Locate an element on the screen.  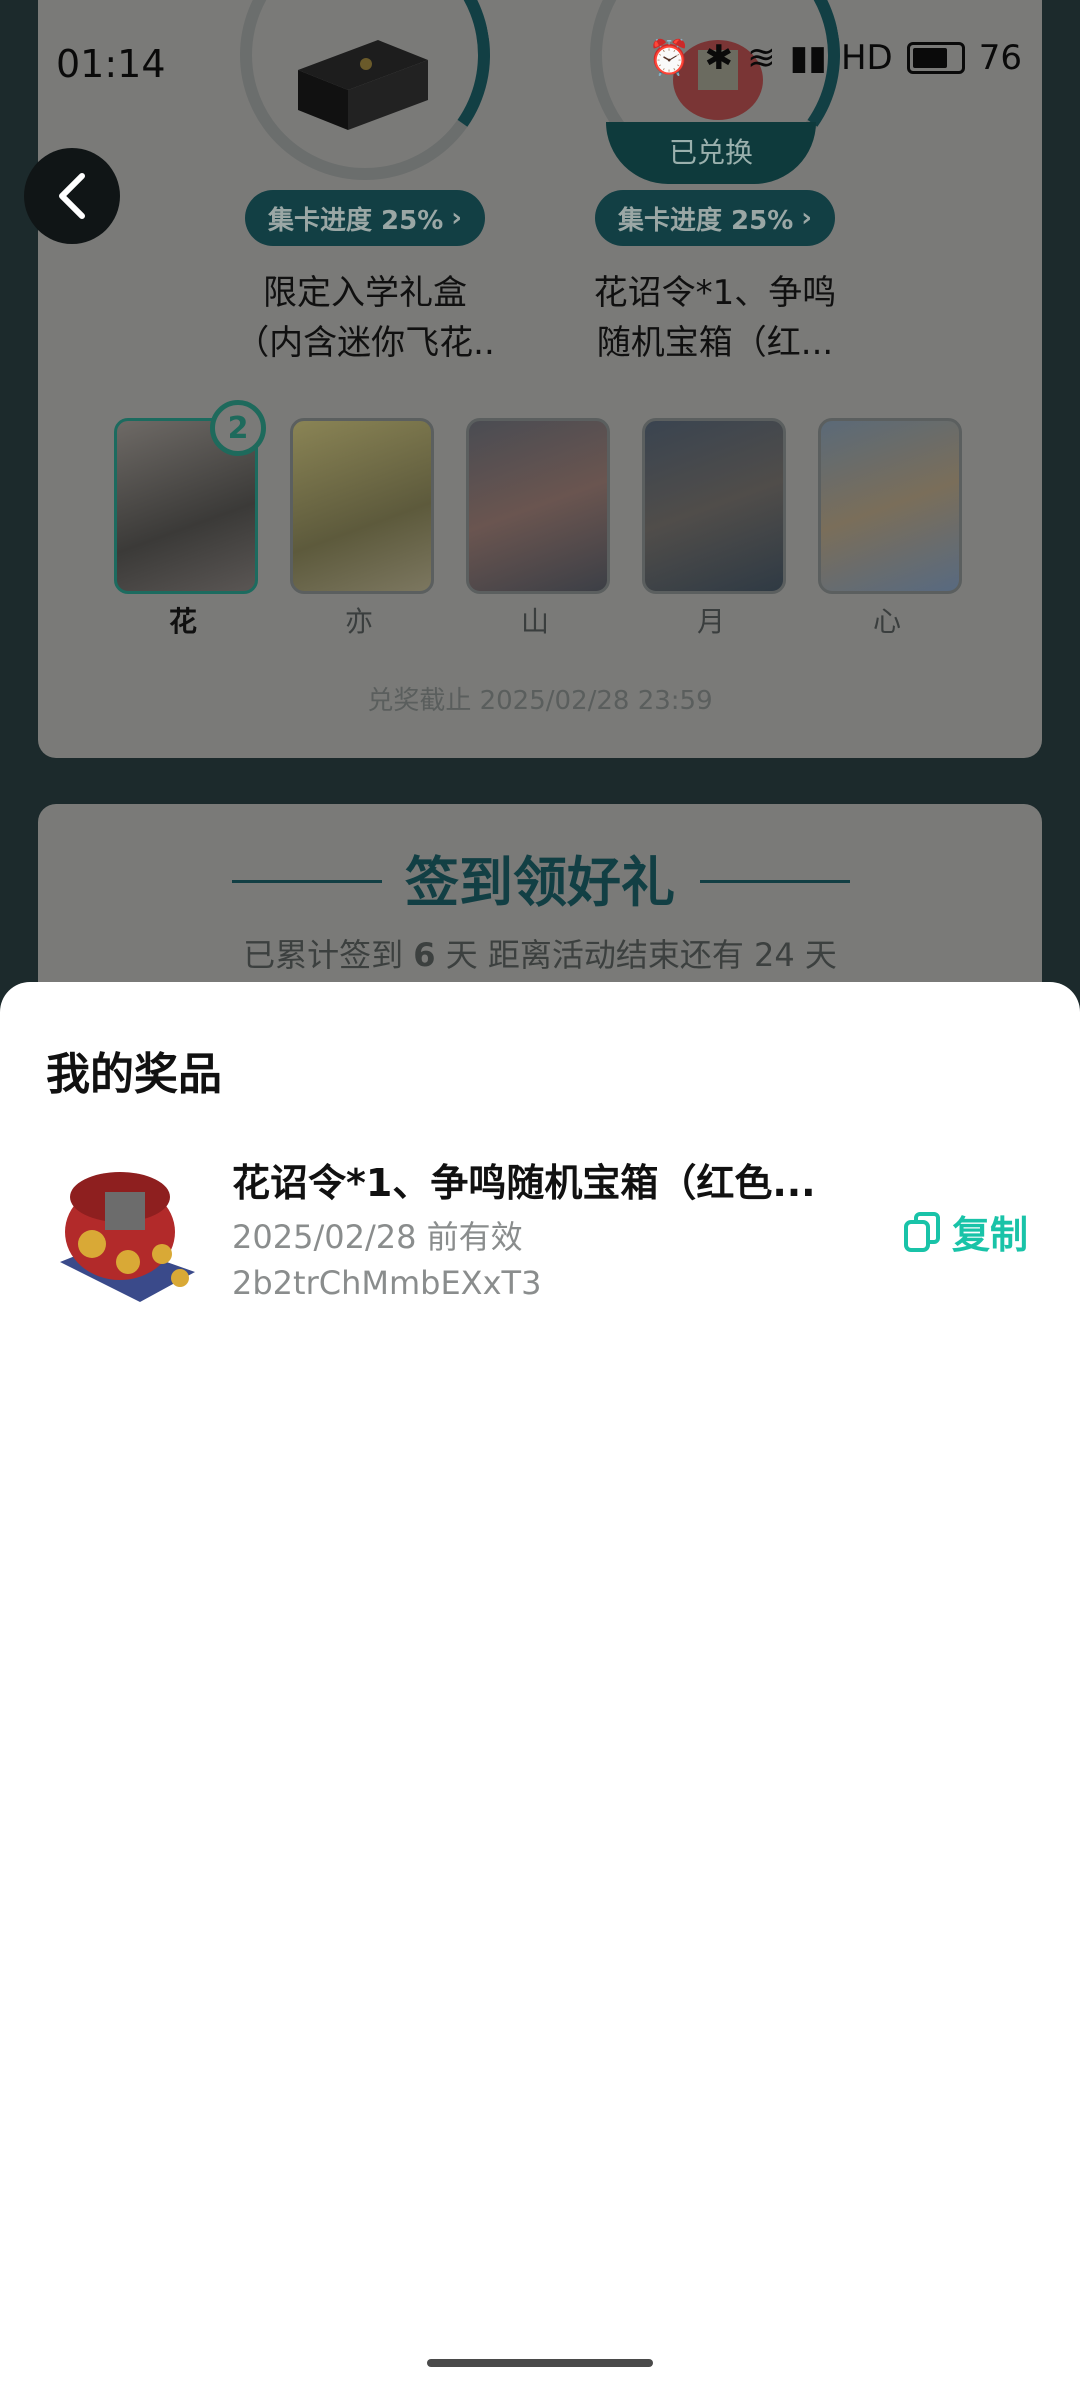
treasure-chest-thumbnail is located at coordinates (126, 1228).